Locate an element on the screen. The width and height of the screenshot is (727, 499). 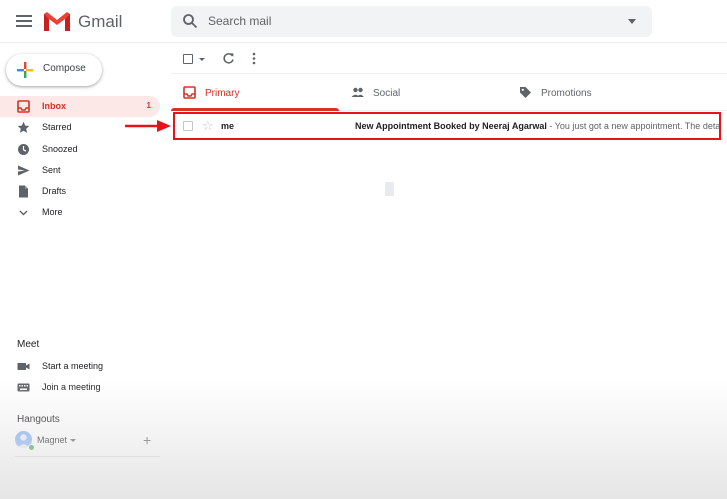
send-icon is located at coordinates (24, 170).